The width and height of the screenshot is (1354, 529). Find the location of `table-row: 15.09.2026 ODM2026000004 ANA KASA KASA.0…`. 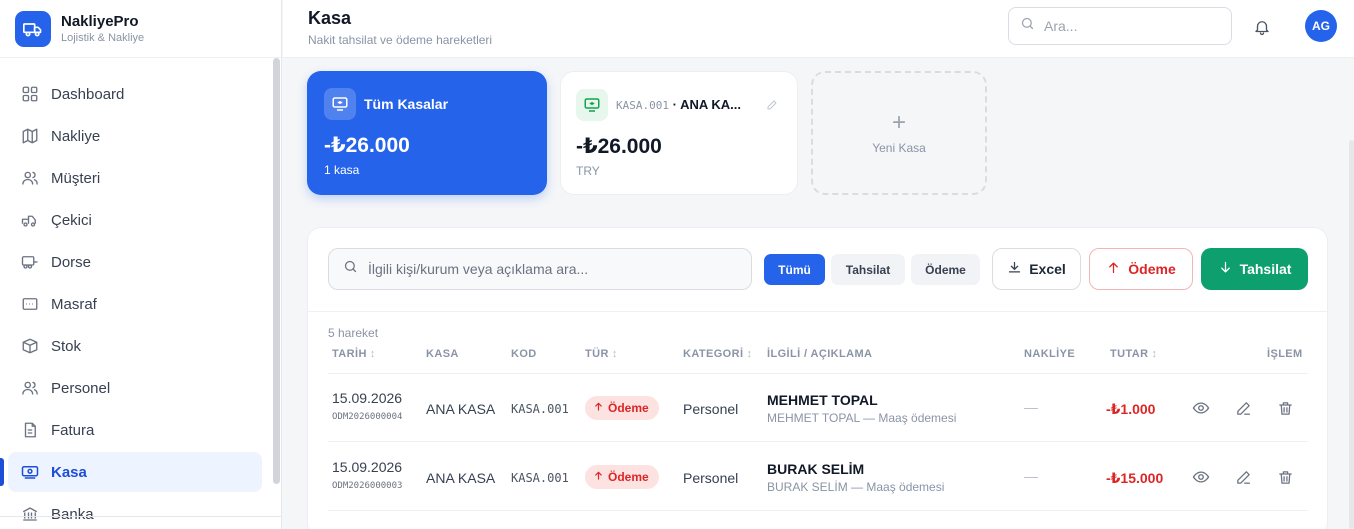

table-row: 15.09.2026 ODM2026000004 ANA KASA KASA.0… is located at coordinates (818, 408).